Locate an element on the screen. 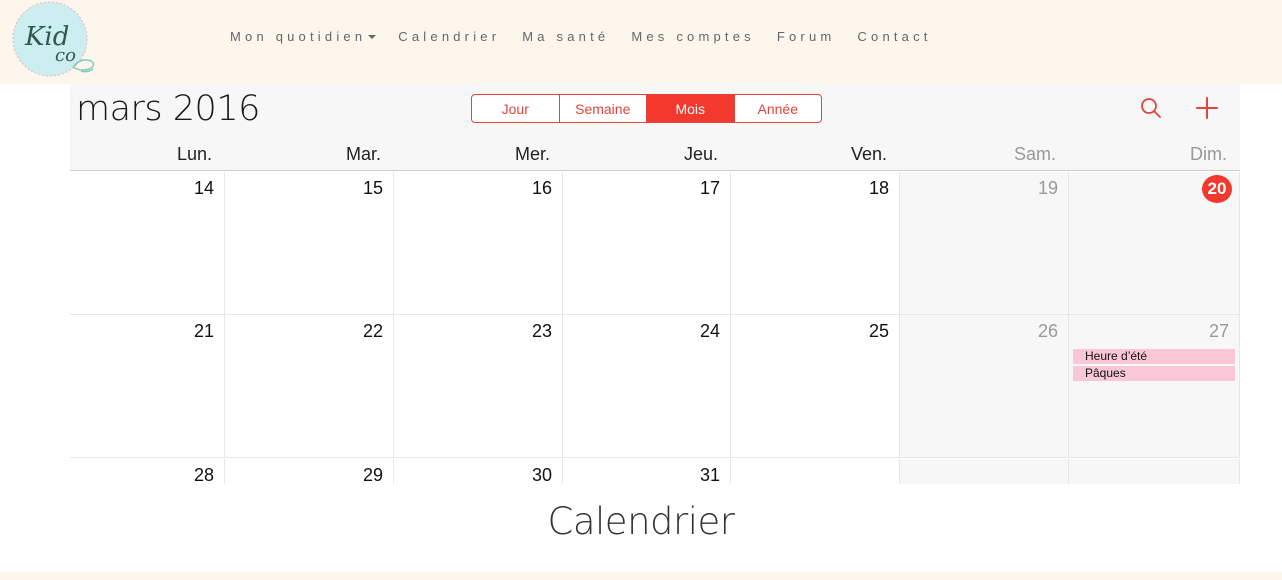 This screenshot has width=1282, height=580. day-number: 21 is located at coordinates (203, 331).